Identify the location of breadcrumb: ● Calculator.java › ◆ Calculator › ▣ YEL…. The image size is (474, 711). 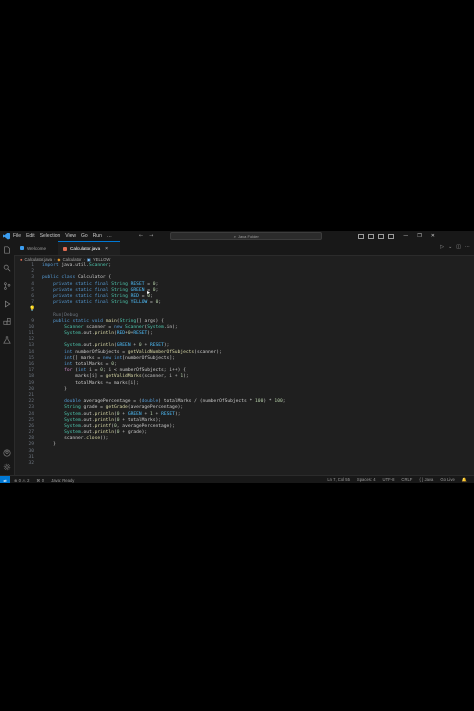
(65, 259).